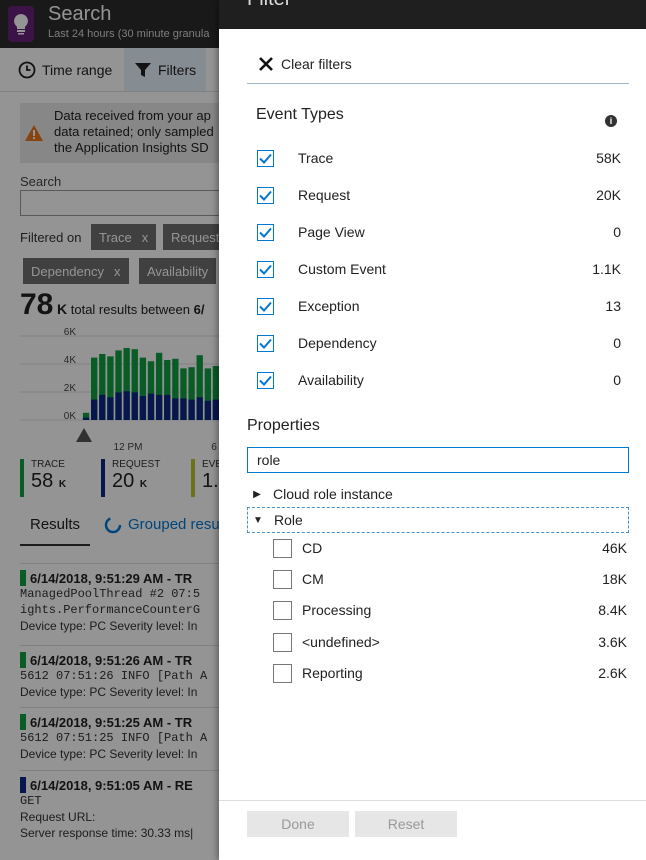  I want to click on property-search-input: role, so click(438, 460).